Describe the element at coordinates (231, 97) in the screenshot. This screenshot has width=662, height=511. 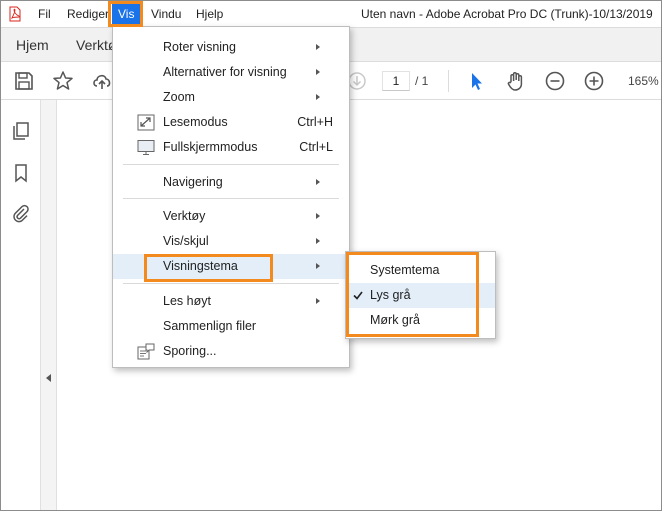
I see `menu-item-zoom: Zoom` at that location.